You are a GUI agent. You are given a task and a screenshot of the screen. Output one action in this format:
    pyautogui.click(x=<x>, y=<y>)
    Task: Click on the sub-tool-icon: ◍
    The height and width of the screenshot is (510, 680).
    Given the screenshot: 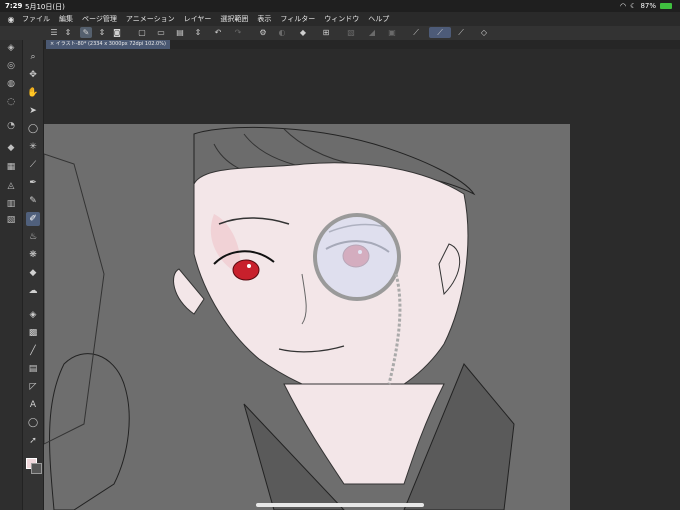 What is the action you would take?
    pyautogui.click(x=11, y=84)
    